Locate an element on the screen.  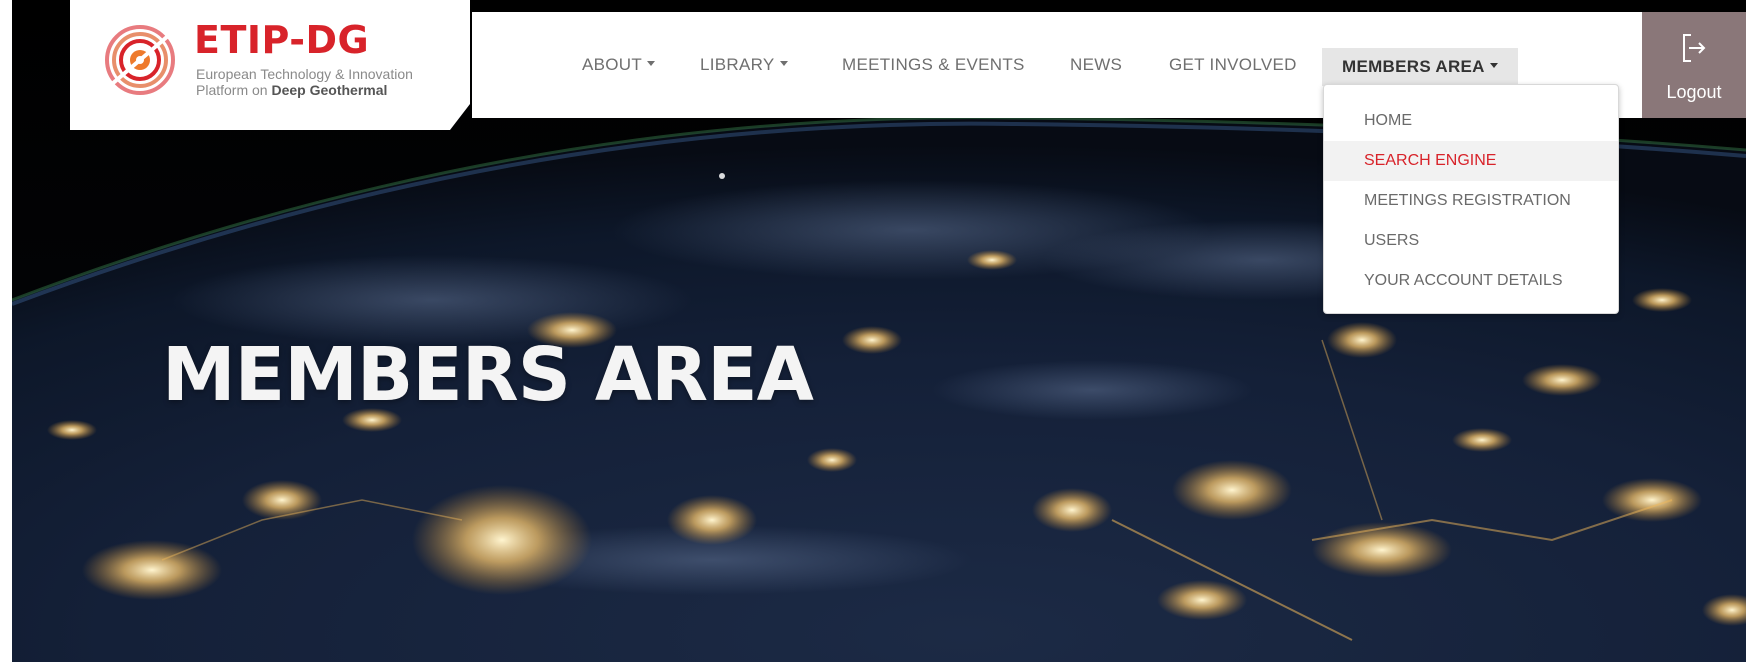
dropdown-item-meetings-registration: MEETINGS REGISTRATION is located at coordinates (1471, 201).